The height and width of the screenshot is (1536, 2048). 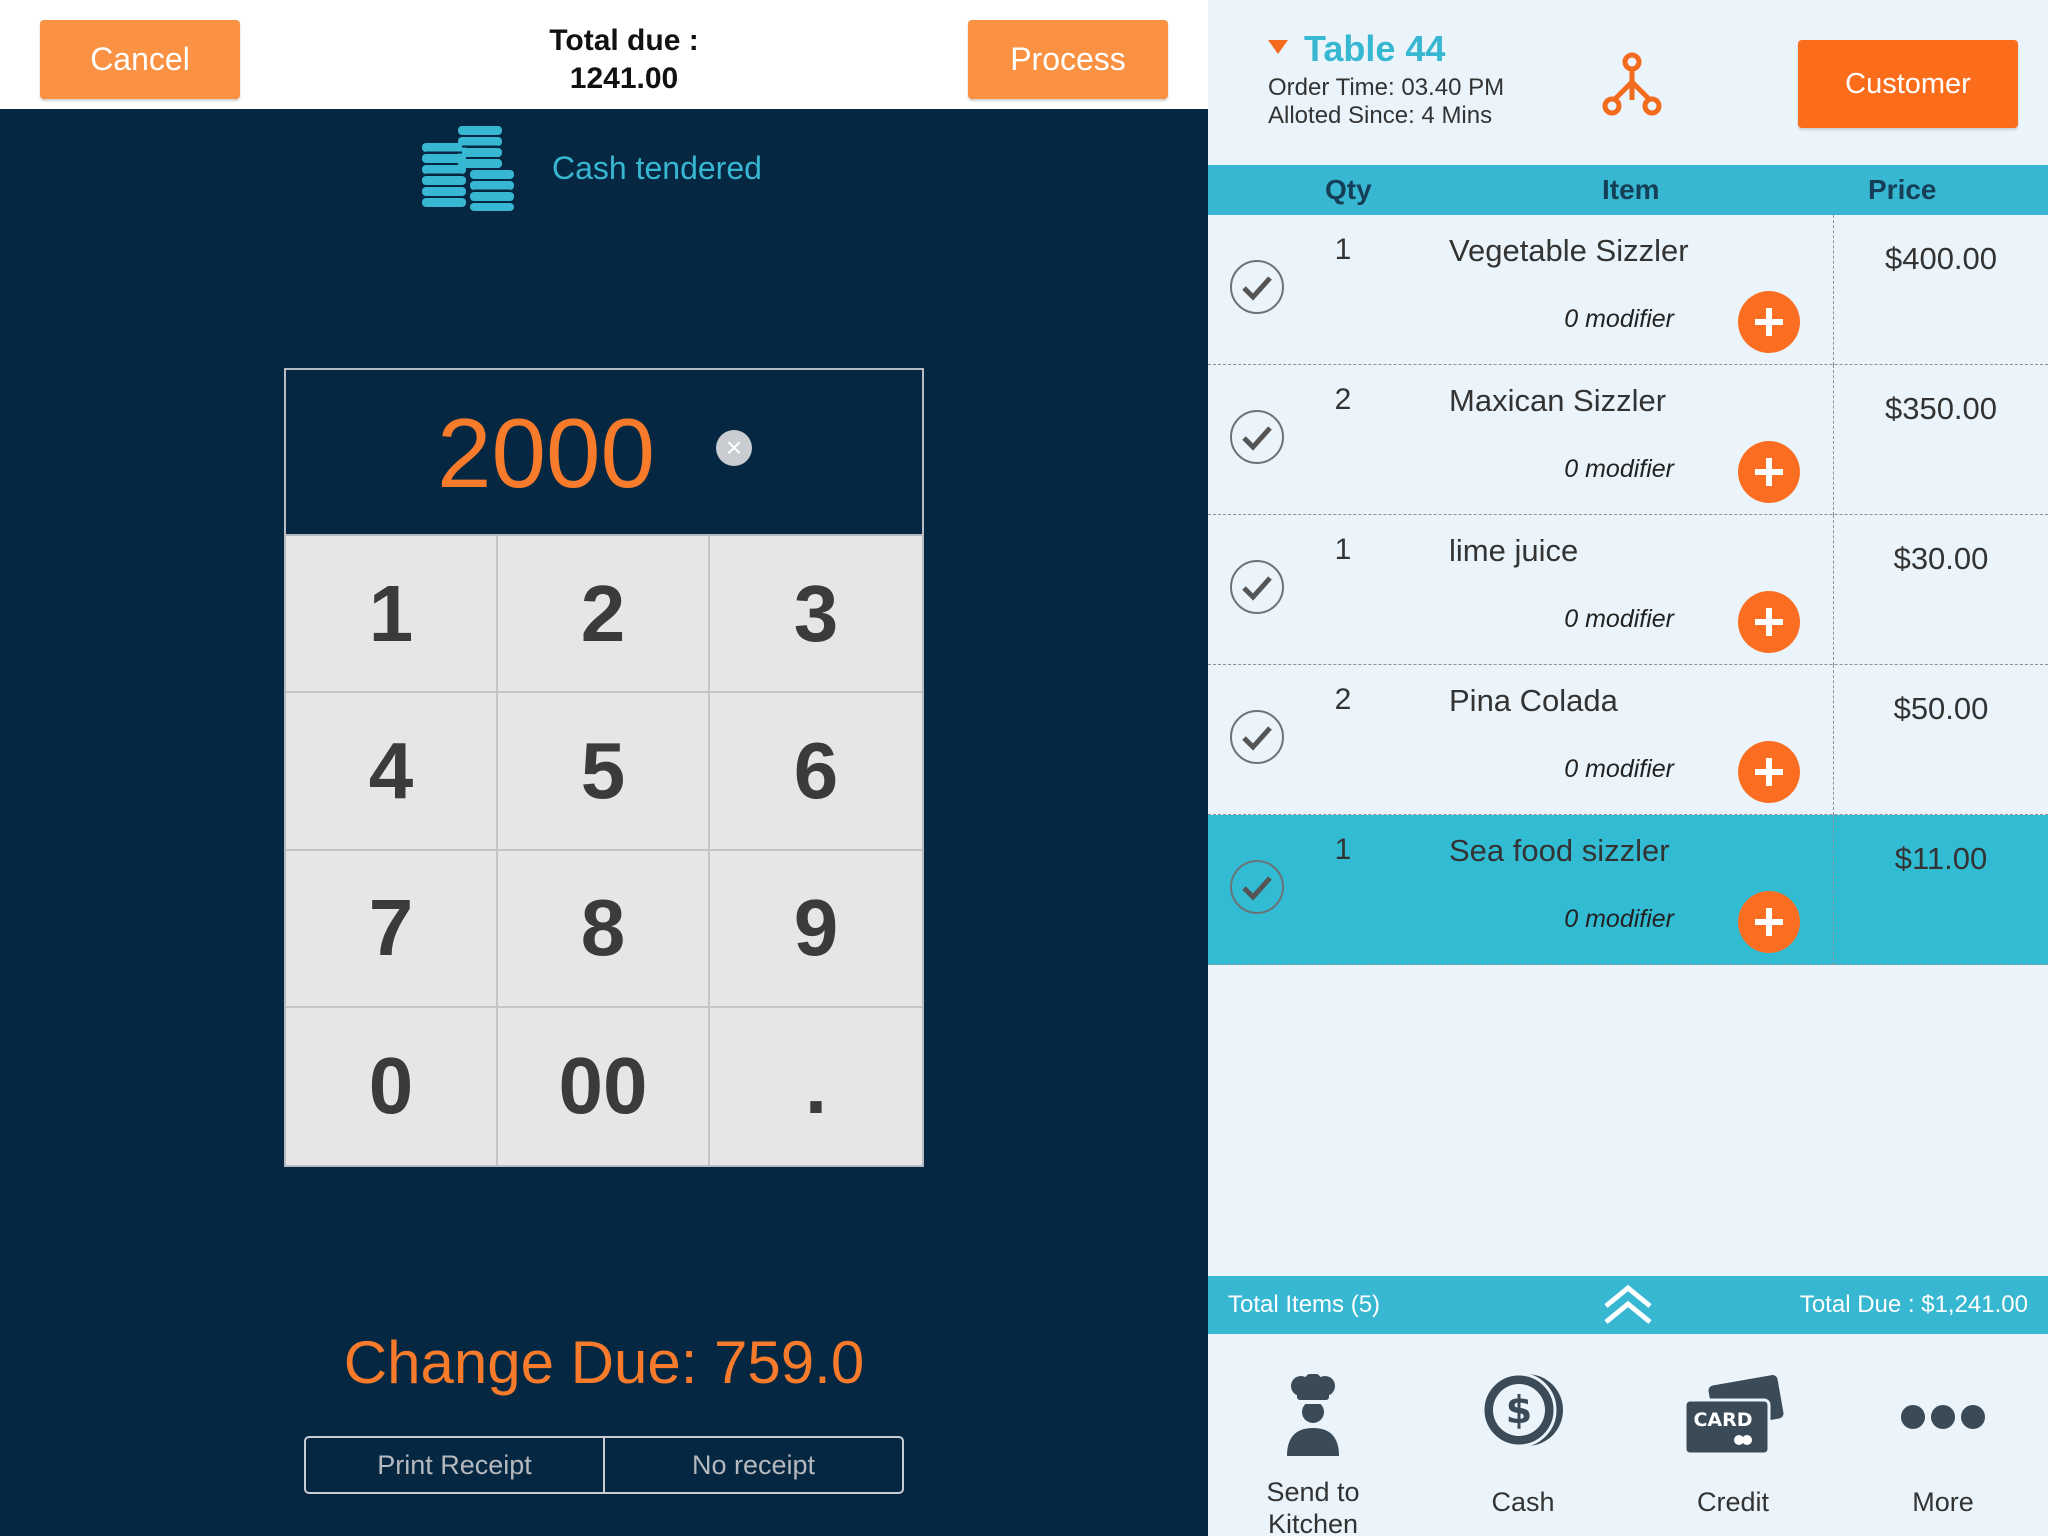 What do you see at coordinates (1943, 1502) in the screenshot?
I see `more-label: More` at bounding box center [1943, 1502].